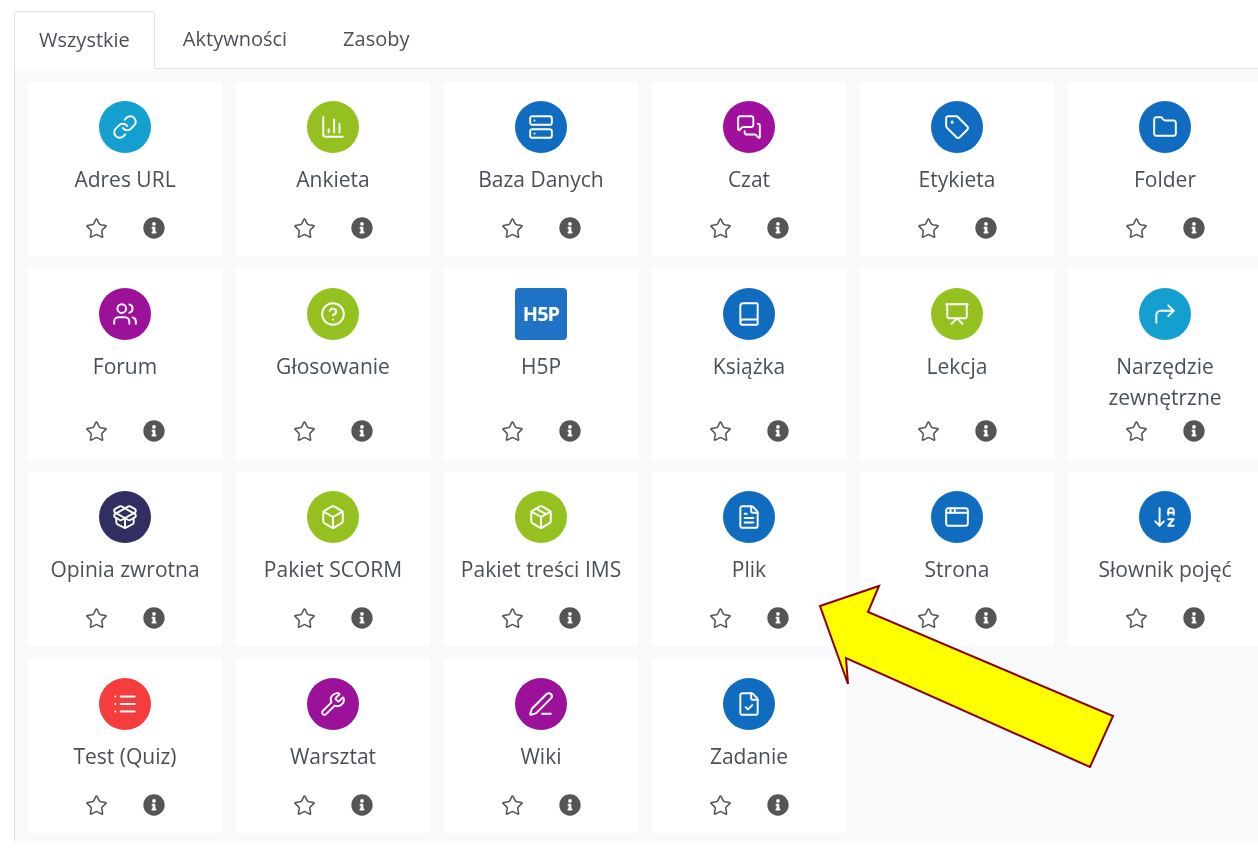  I want to click on tab: Zasoby, so click(376, 39).